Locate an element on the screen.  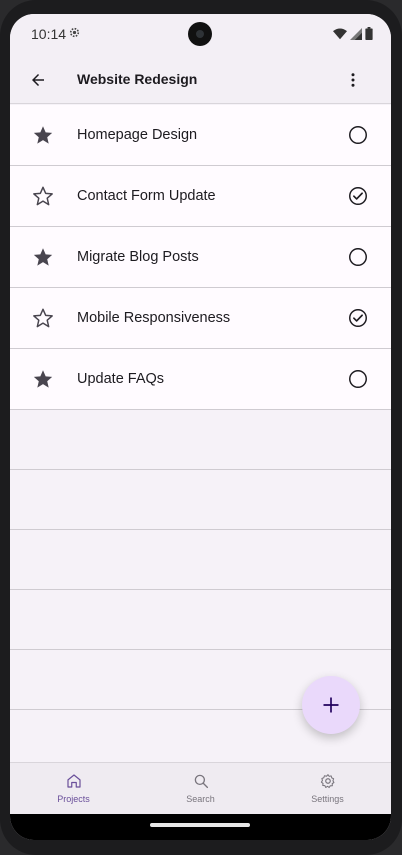
task-row: Update FAQs is located at coordinates (200, 379).